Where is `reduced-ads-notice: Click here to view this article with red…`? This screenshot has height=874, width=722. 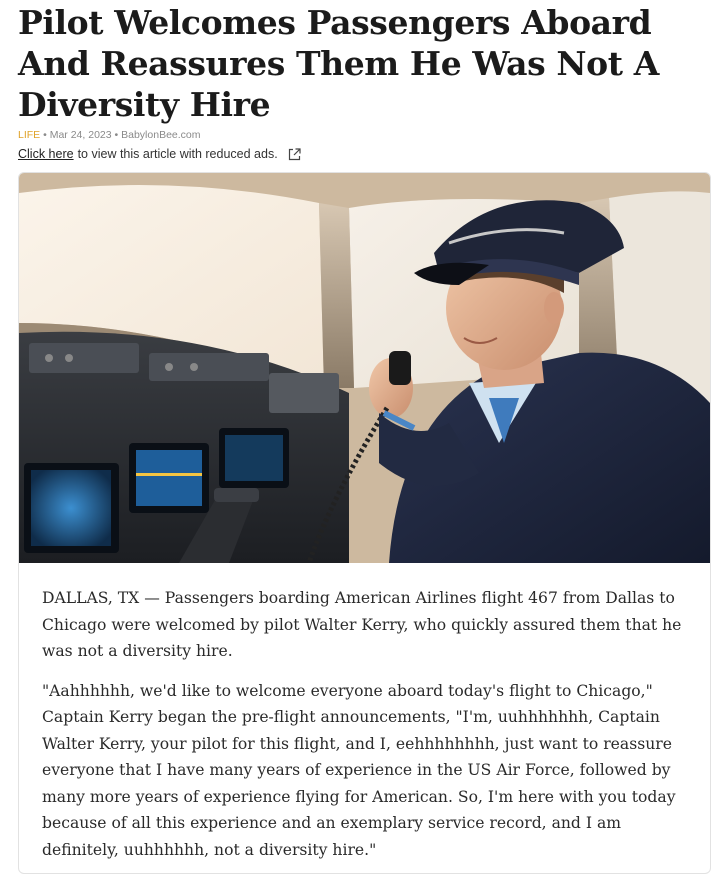 reduced-ads-notice: Click here to view this article with red… is located at coordinates (159, 154).